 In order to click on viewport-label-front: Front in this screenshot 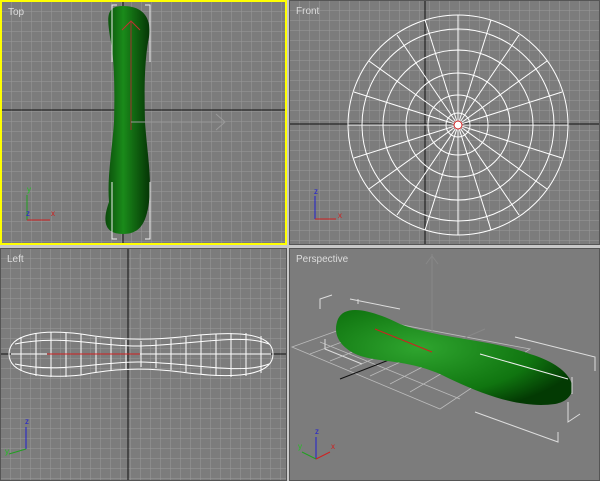, I will do `click(307, 11)`.